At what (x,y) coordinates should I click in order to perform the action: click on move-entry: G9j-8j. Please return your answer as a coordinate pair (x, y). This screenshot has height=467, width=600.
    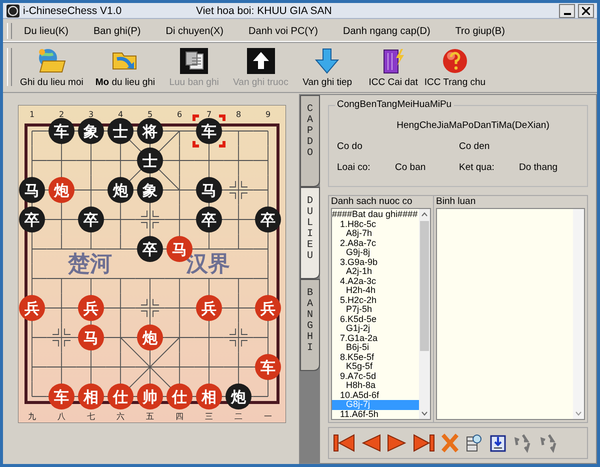
    Looking at the image, I should click on (375, 253).